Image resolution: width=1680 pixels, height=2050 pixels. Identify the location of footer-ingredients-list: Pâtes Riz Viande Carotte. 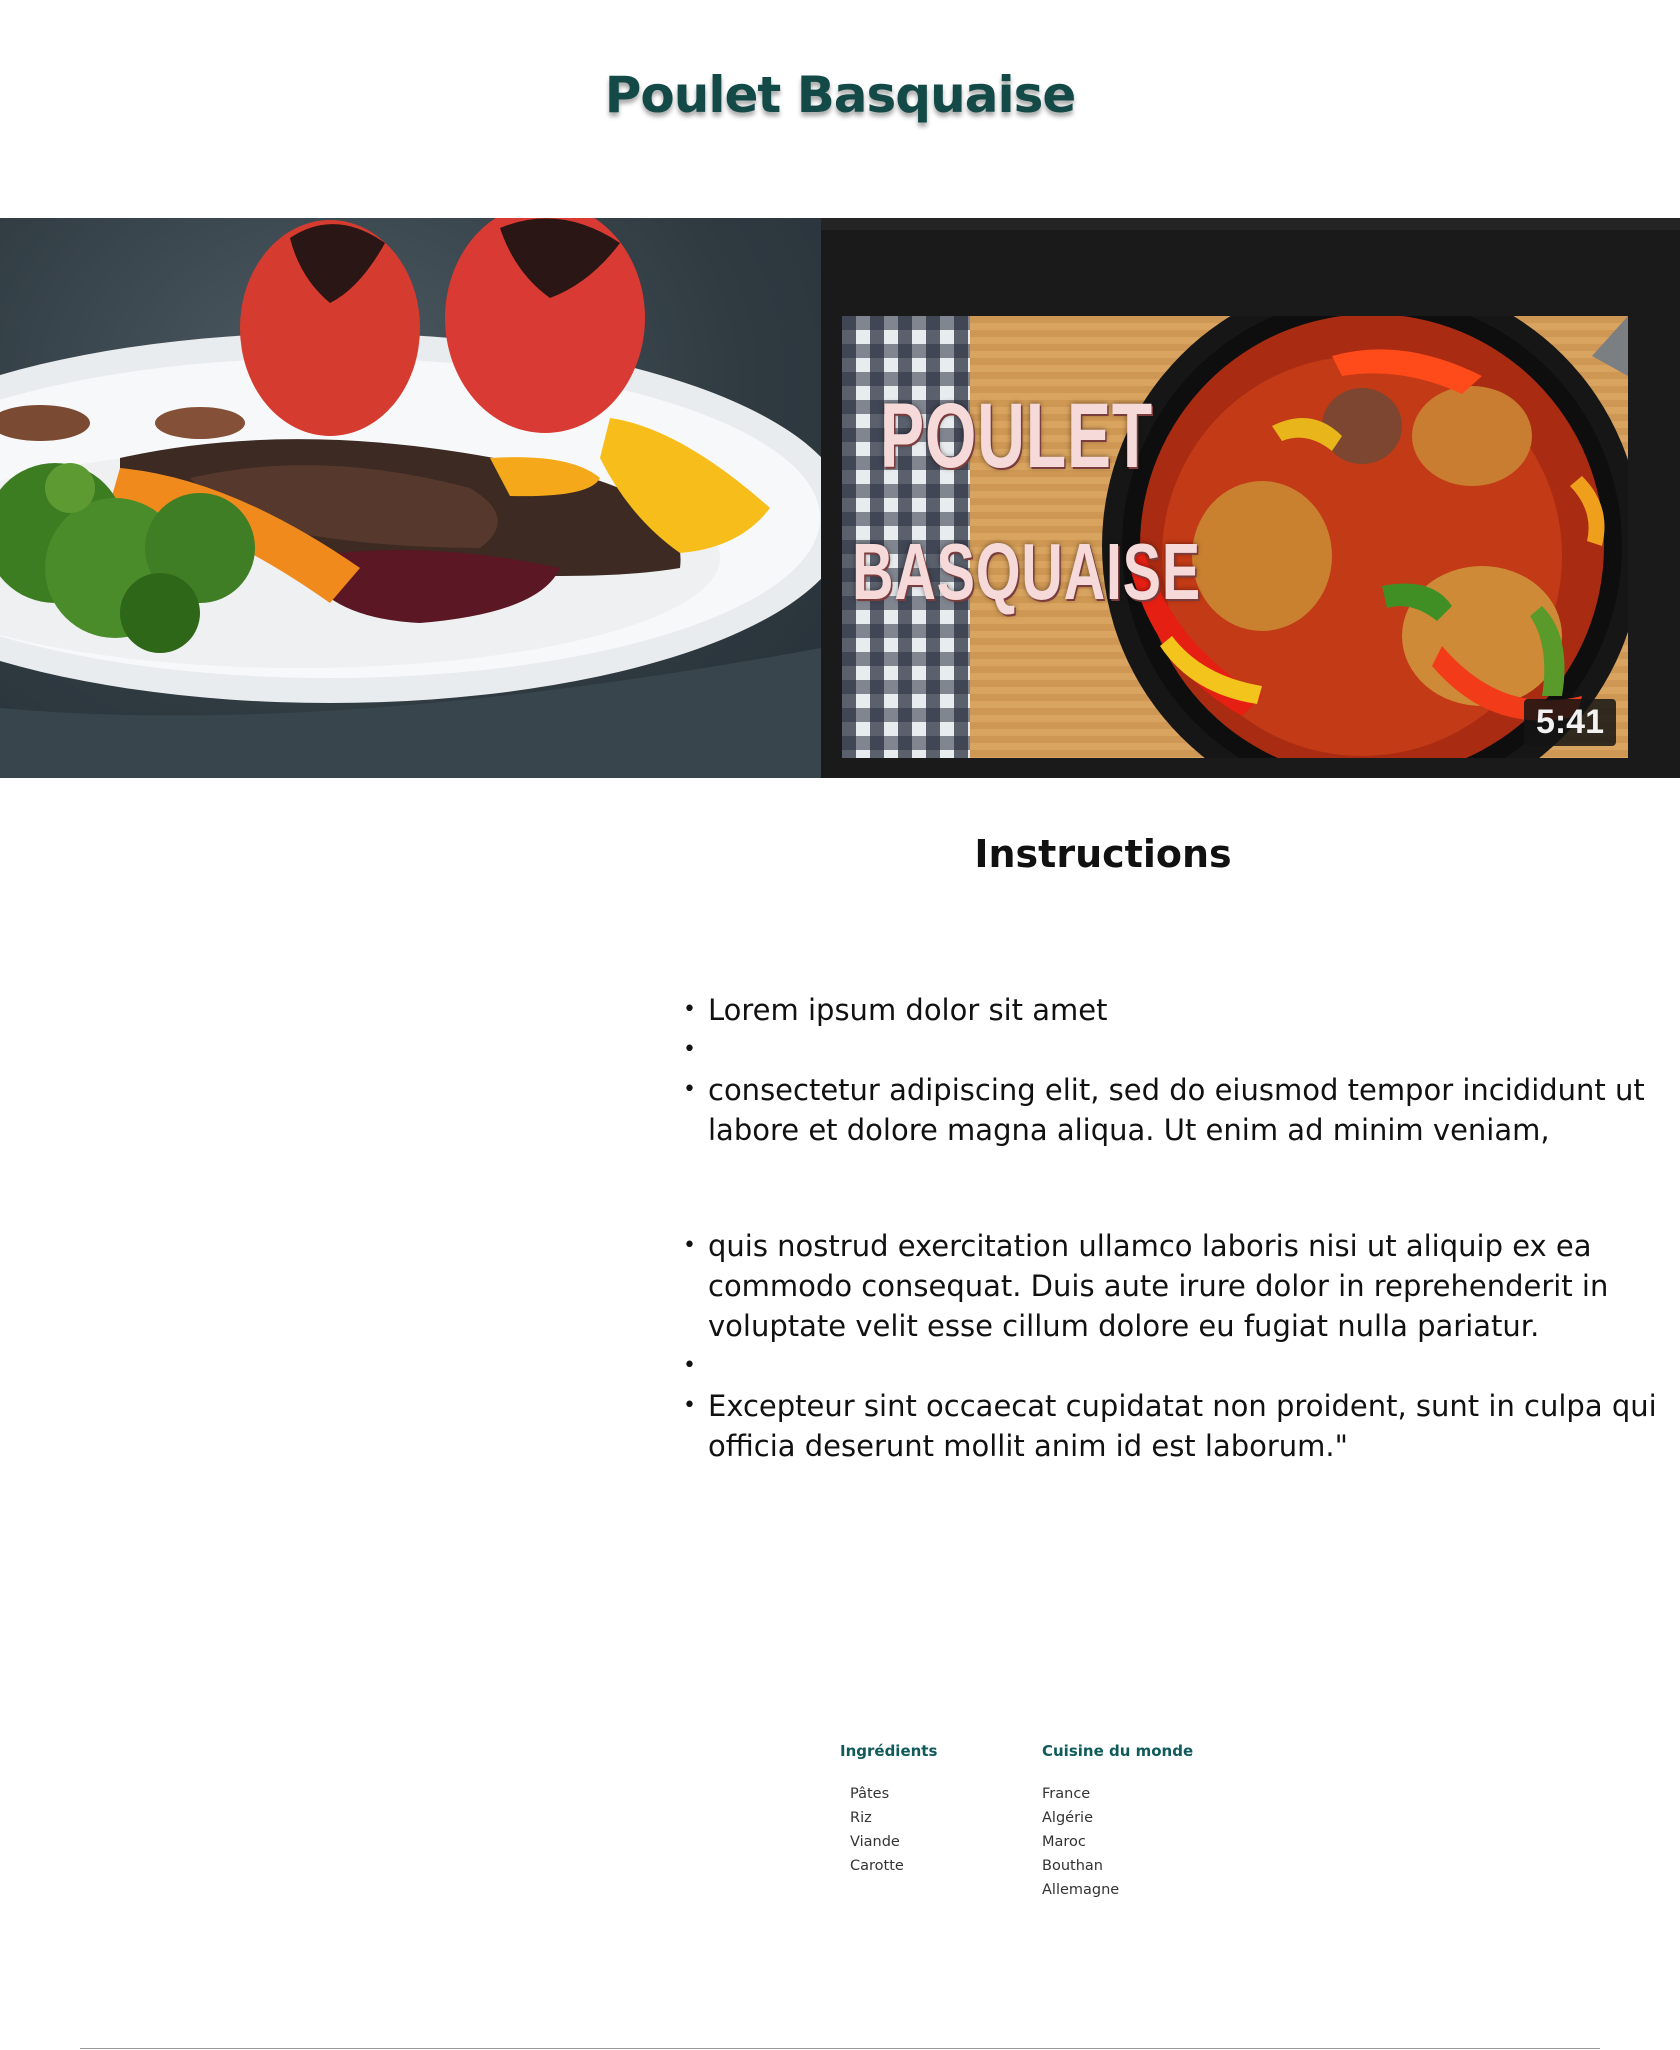
(888, 1830).